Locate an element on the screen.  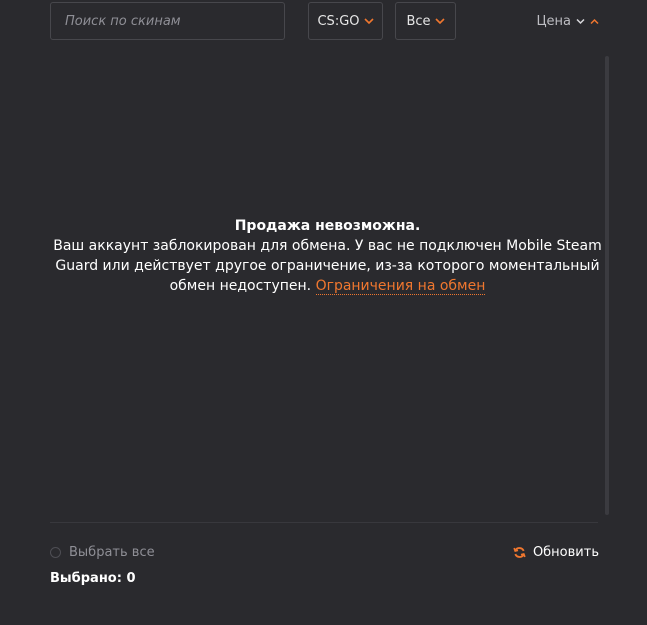
price-sort-toggle: Цена is located at coordinates (567, 21).